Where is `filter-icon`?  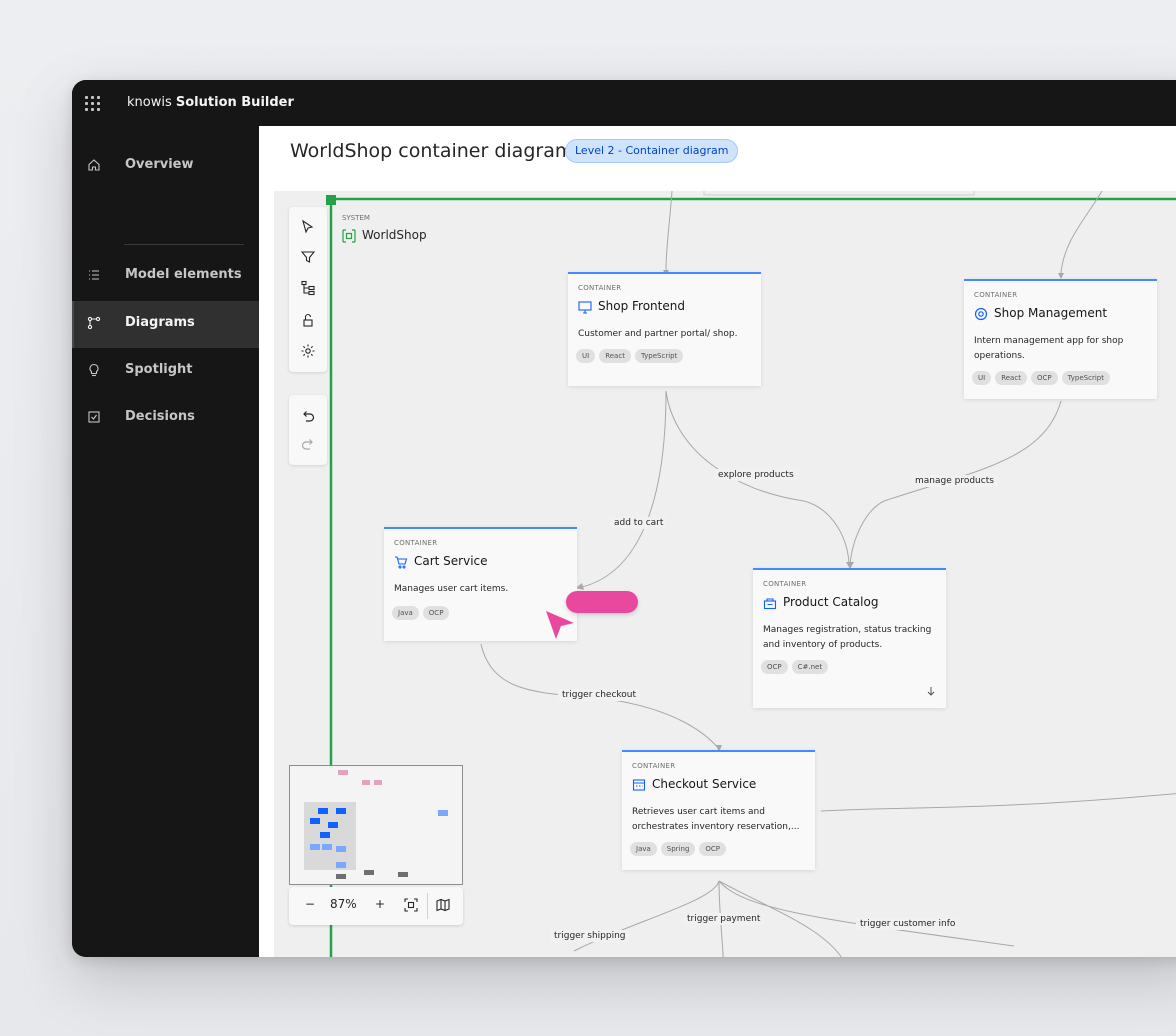 filter-icon is located at coordinates (308, 257).